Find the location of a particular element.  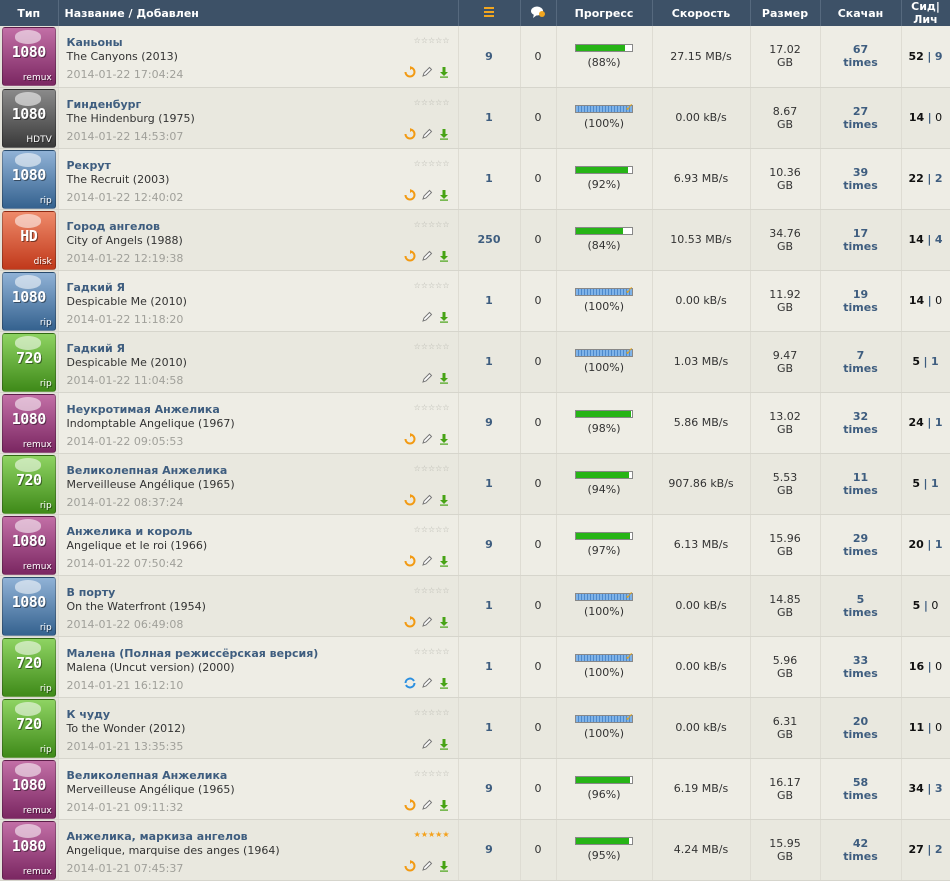

release-type-badge: 1080 HDTV is located at coordinates (28, 118).